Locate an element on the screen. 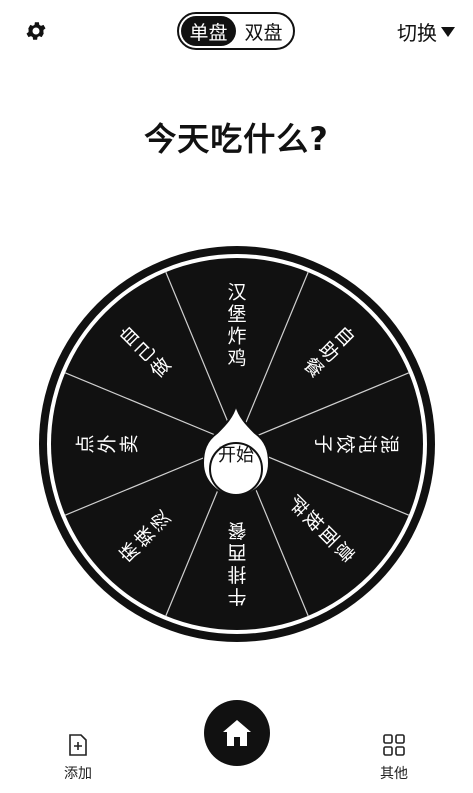 The width and height of the screenshot is (473, 793). wheel-slice: 点外卖 is located at coordinates (107, 443).